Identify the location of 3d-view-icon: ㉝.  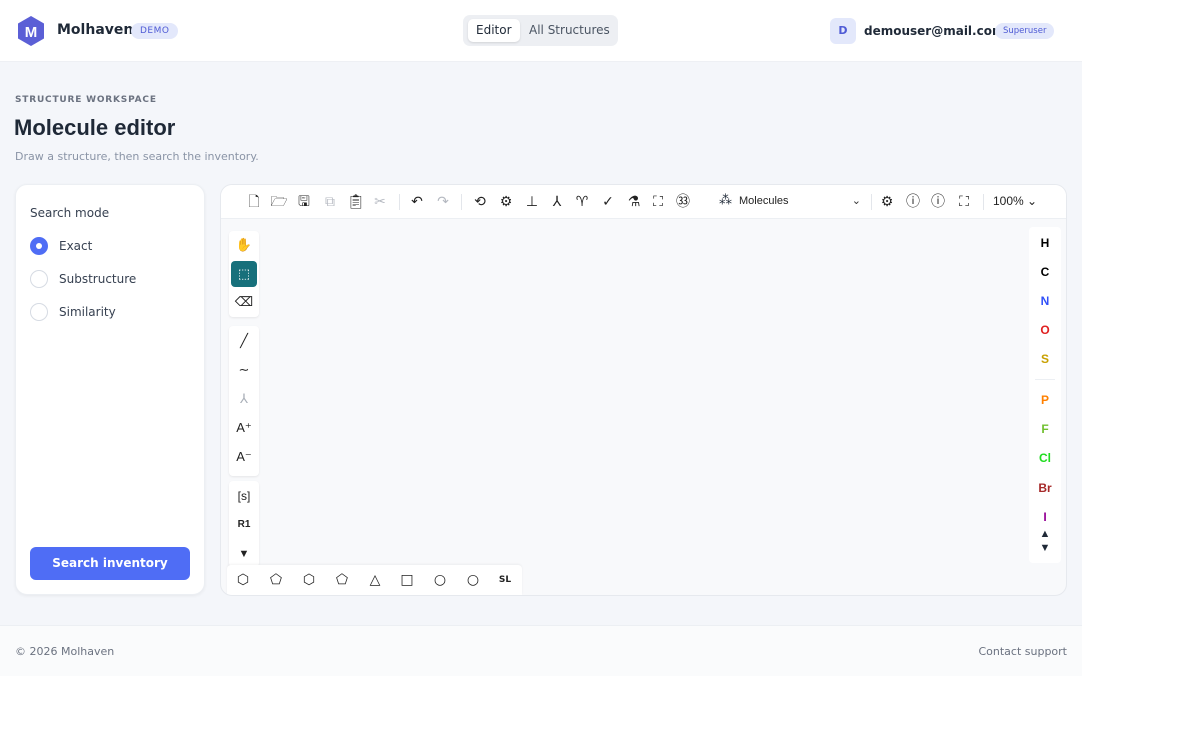
(683, 202).